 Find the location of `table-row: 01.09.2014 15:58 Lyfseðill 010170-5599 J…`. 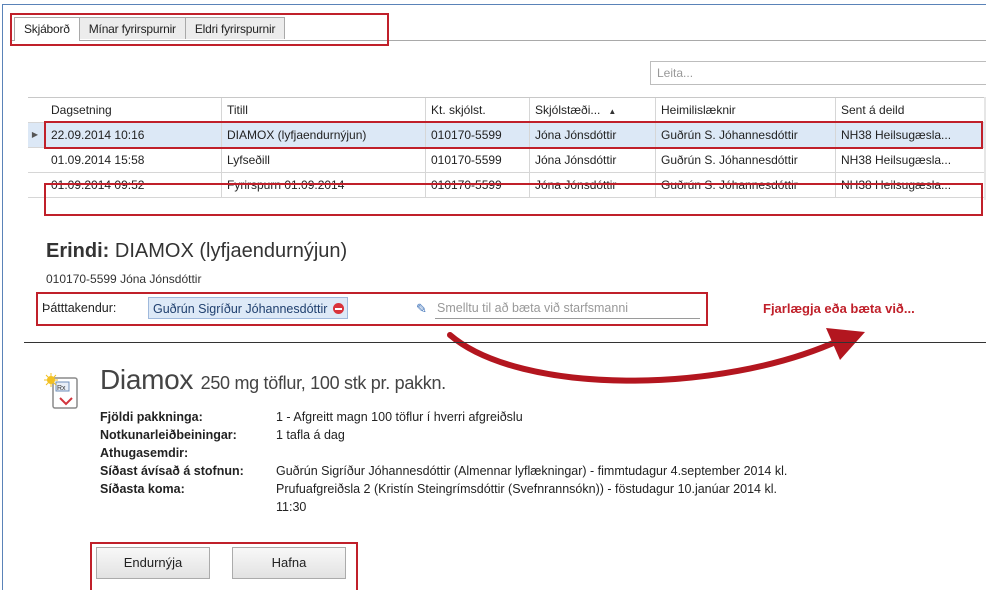

table-row: 01.09.2014 15:58 Lyfseðill 010170-5599 J… is located at coordinates (507, 160).